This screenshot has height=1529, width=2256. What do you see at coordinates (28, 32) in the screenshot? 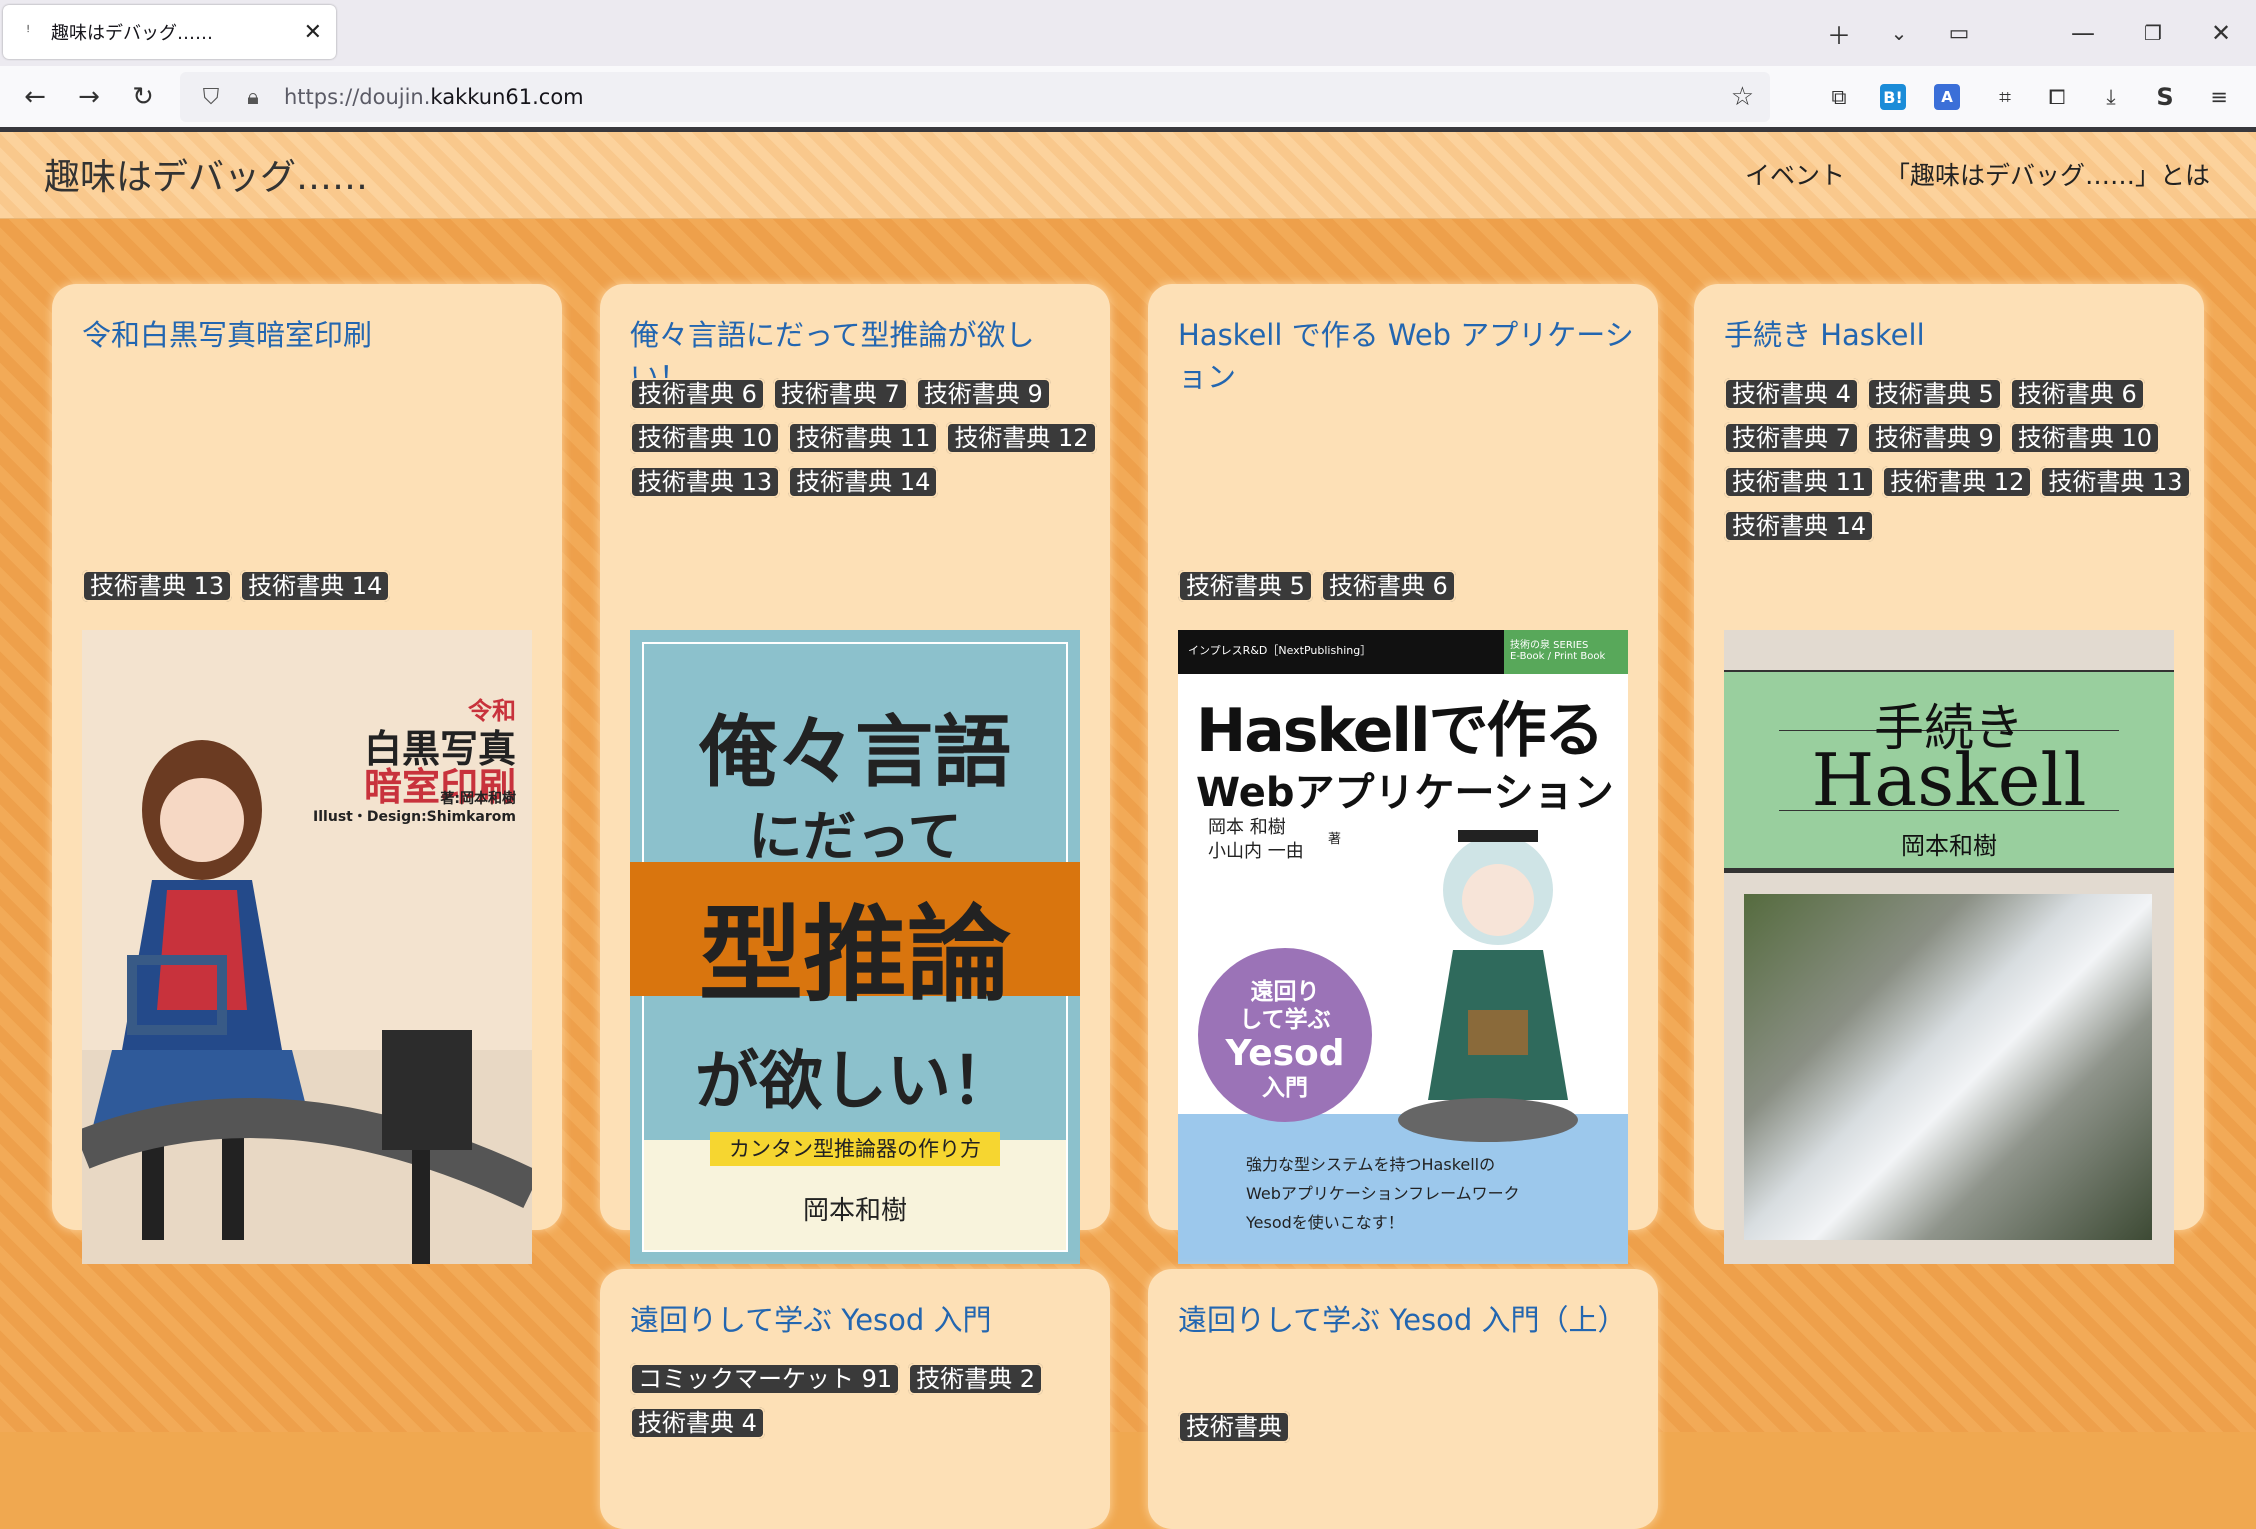
I see `favicon-icon: ꜝ` at bounding box center [28, 32].